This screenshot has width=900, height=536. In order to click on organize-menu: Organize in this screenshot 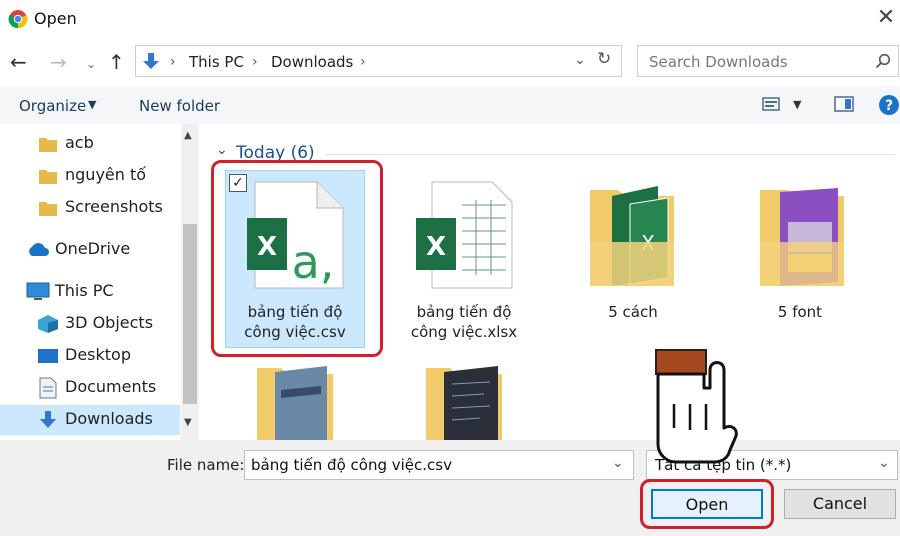, I will do `click(52, 106)`.